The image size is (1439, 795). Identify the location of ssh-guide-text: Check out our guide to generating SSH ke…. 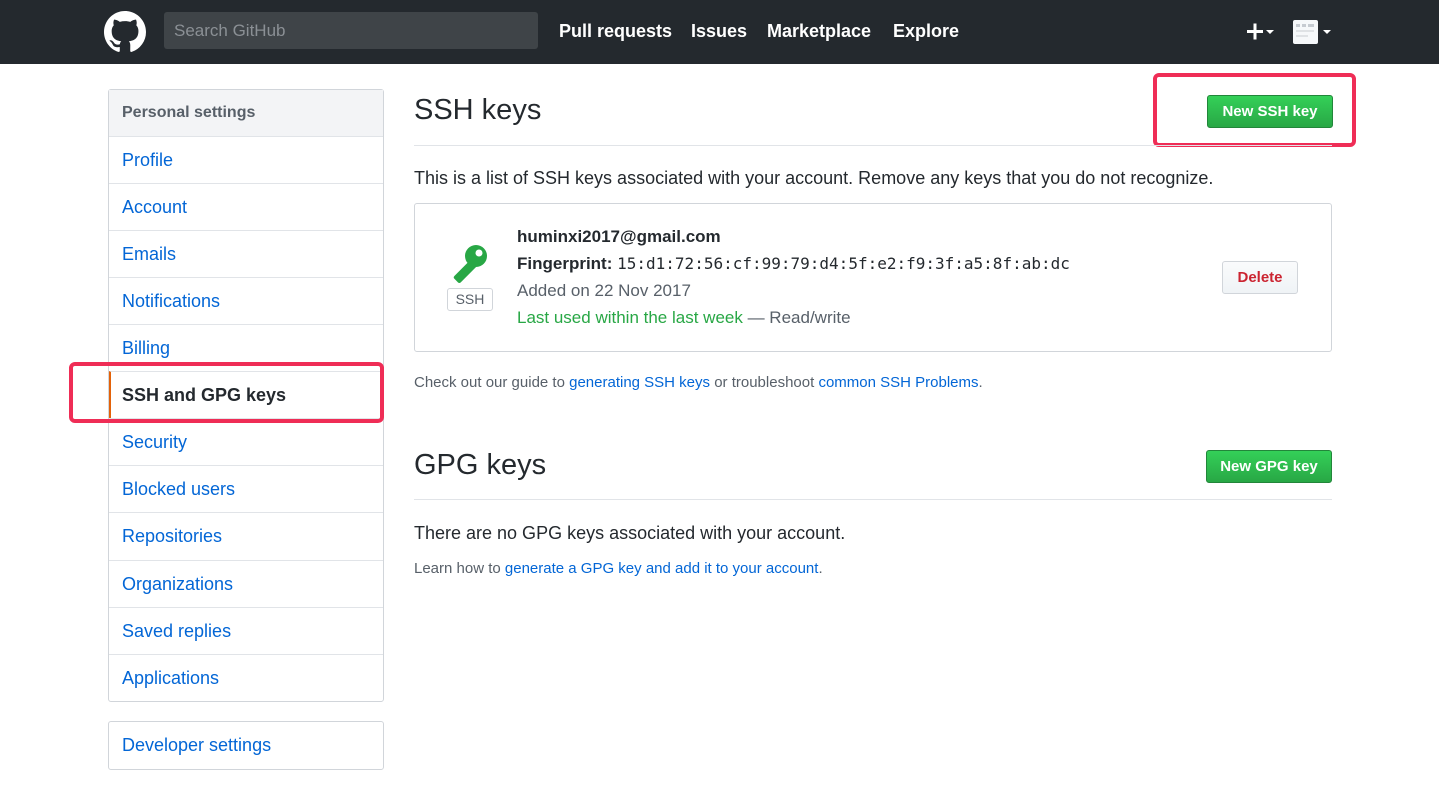
(698, 382).